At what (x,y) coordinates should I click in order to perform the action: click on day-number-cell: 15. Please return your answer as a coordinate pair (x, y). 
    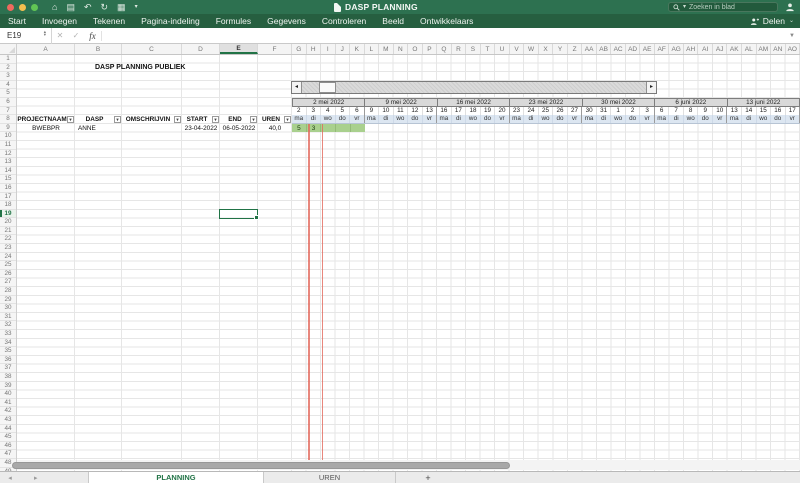
    Looking at the image, I should click on (764, 111).